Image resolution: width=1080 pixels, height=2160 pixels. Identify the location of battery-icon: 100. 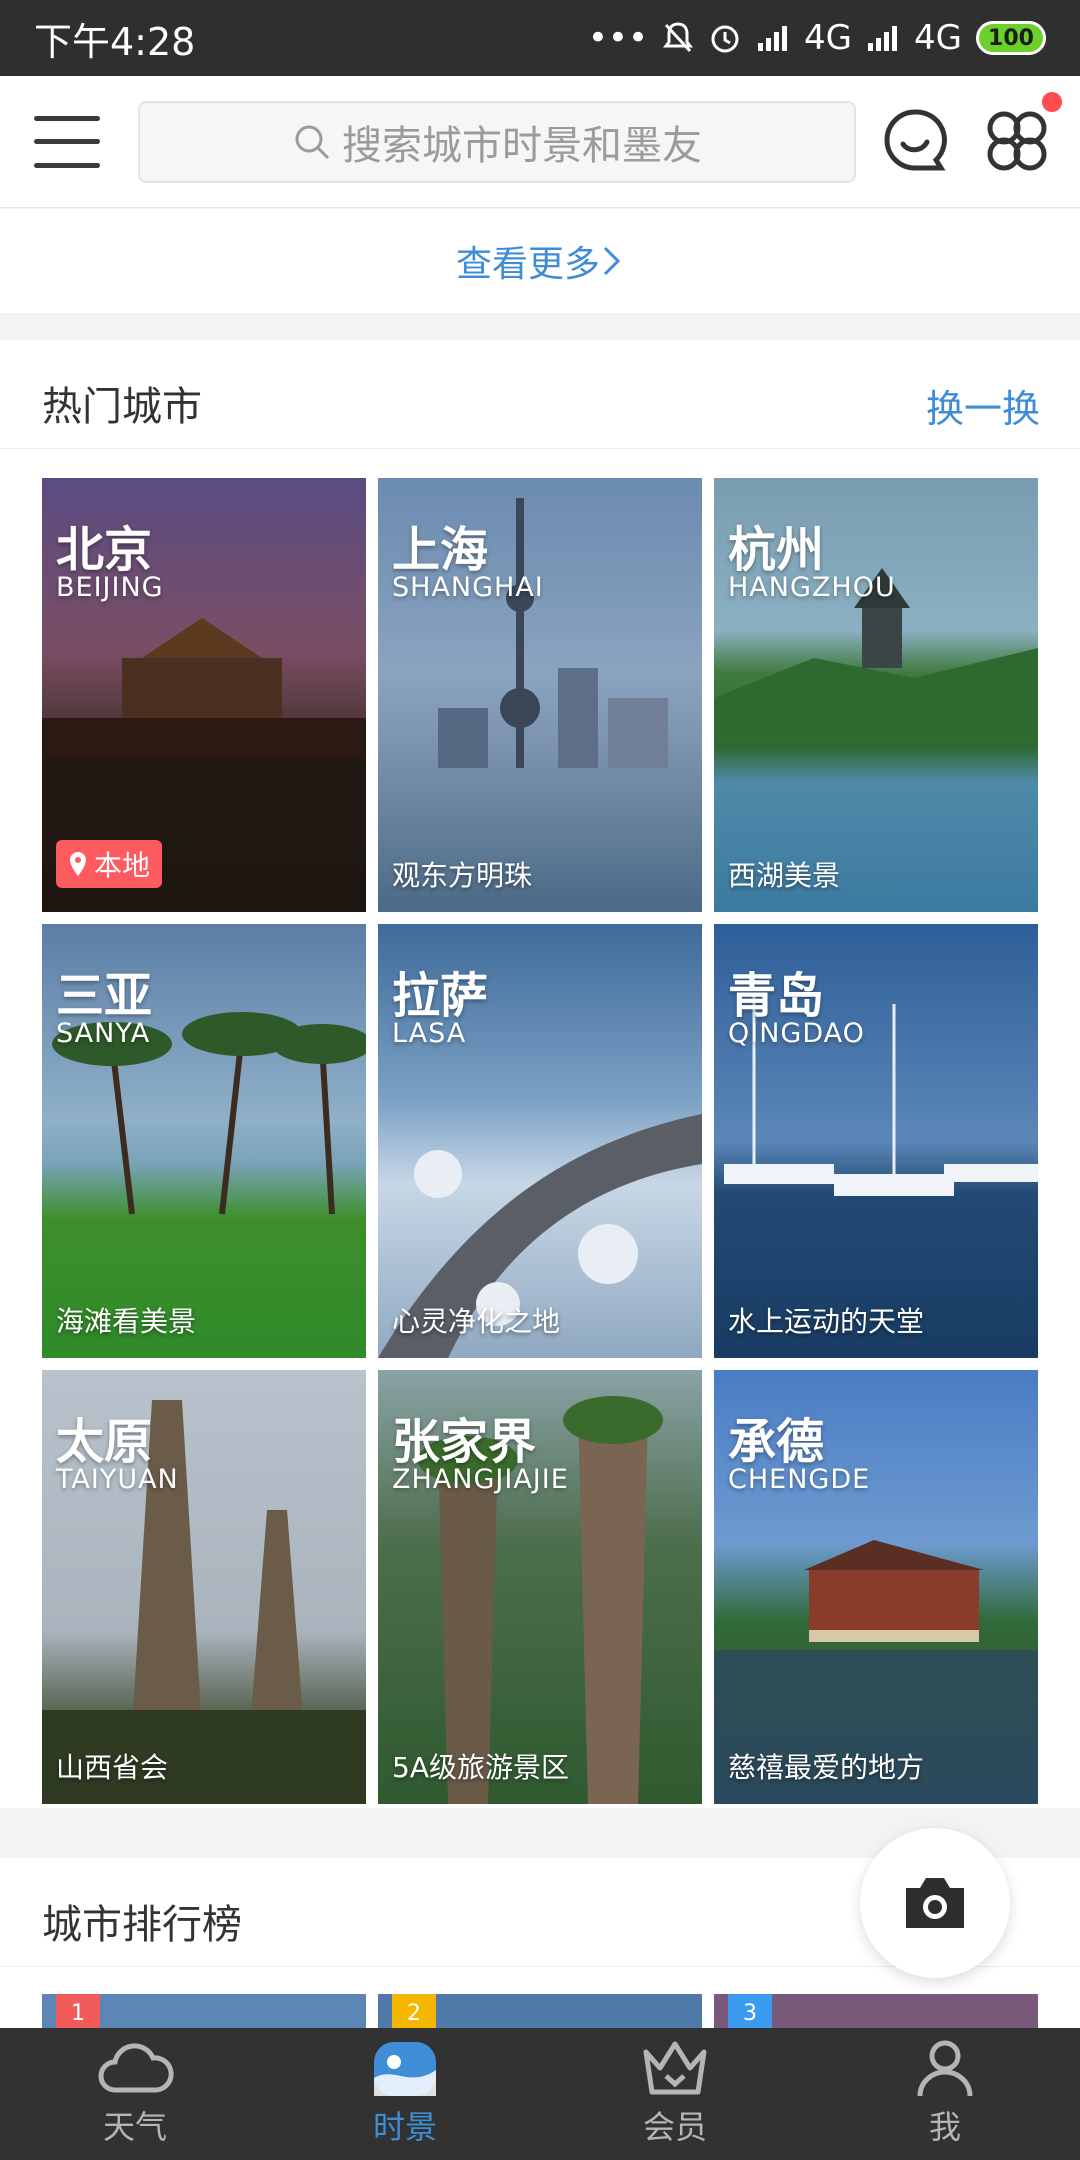
(1011, 38).